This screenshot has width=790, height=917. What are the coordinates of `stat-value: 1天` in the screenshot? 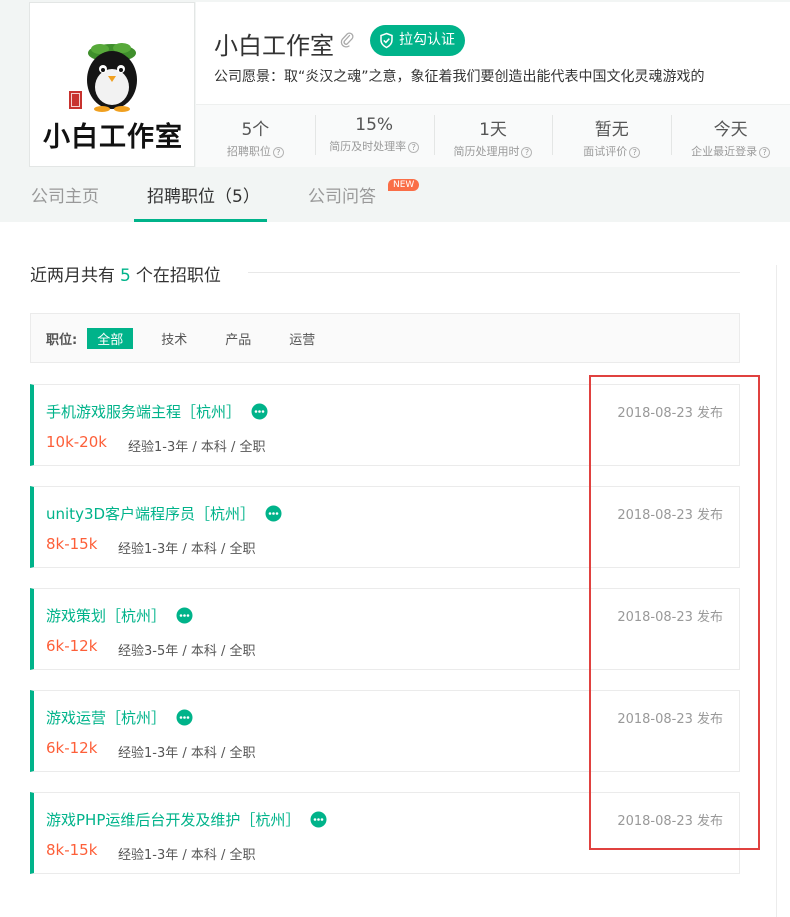 It's located at (493, 130).